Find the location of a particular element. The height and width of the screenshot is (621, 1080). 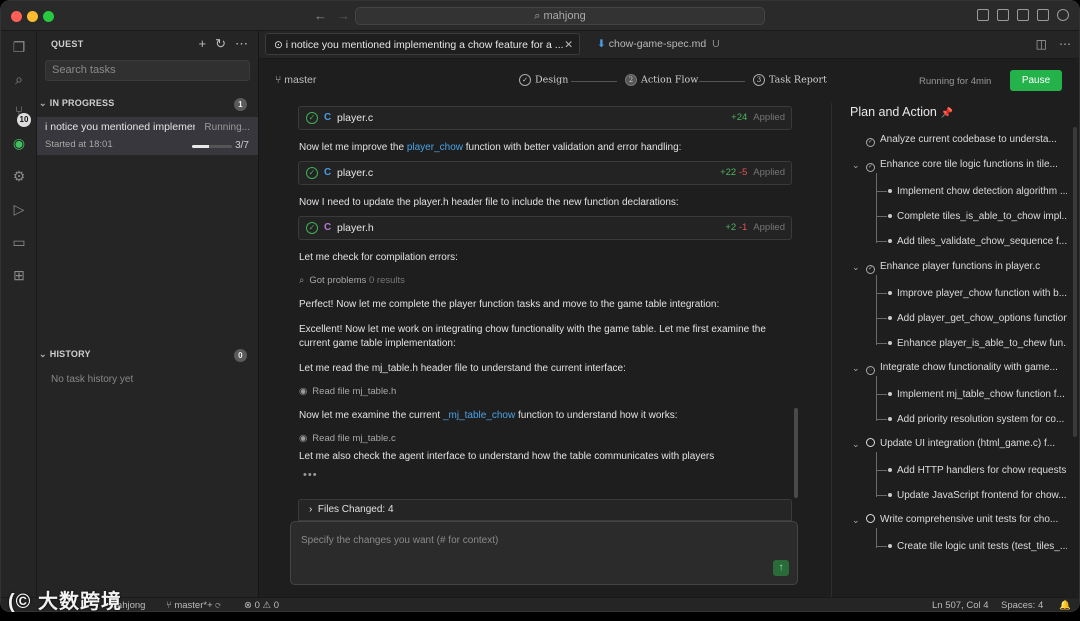

search-icon: ⌕ is located at coordinates (19, 79).